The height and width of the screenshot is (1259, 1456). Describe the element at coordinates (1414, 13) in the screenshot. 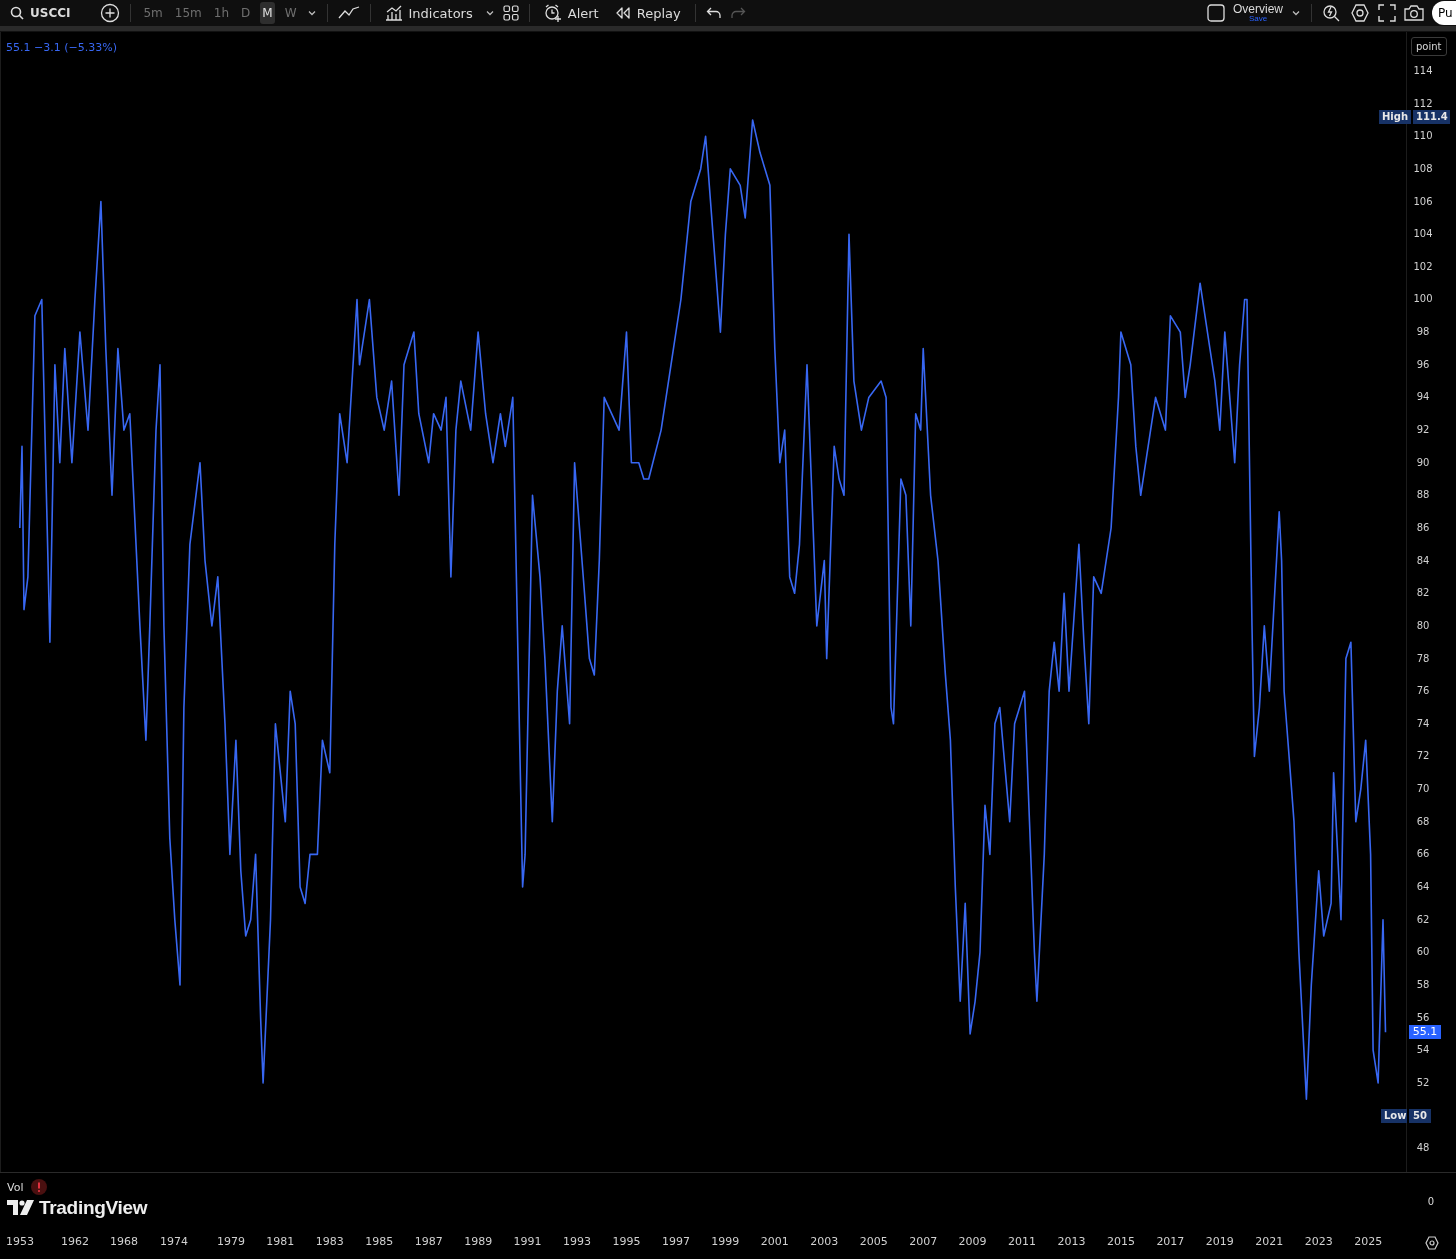

I see `camera-icon` at that location.